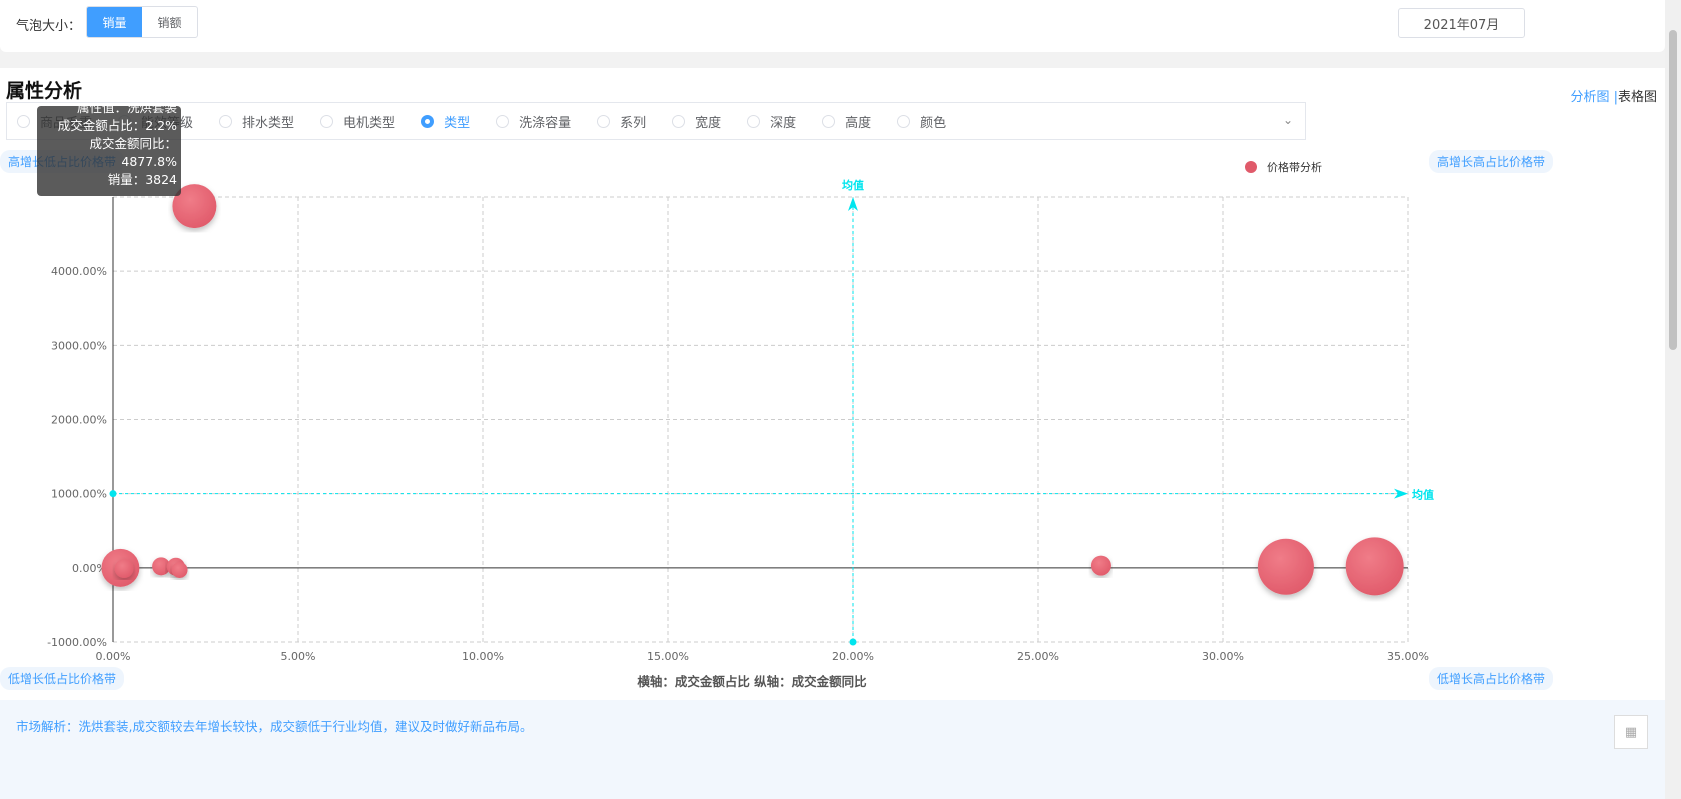 This screenshot has width=1681, height=799. What do you see at coordinates (668, 656) in the screenshot?
I see `x-tick-label: 15.00%` at bounding box center [668, 656].